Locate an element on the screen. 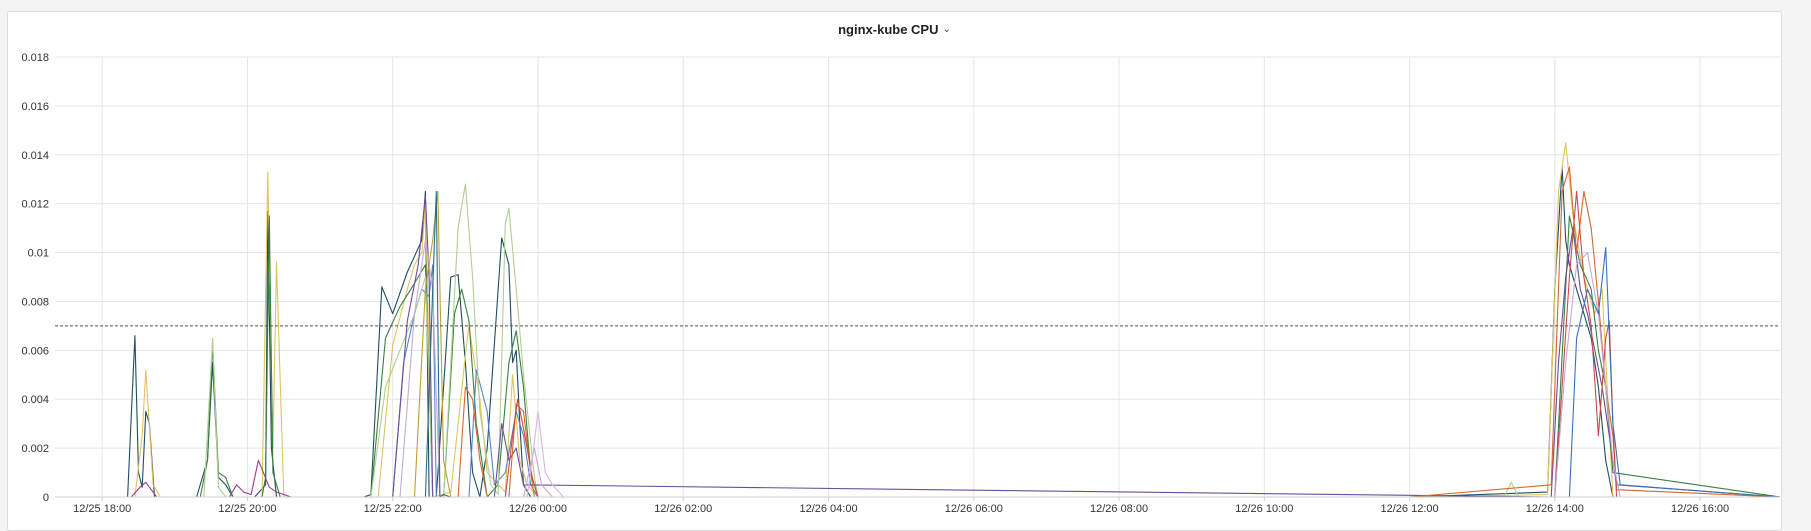 The height and width of the screenshot is (531, 1811). x-tick-label: 12/26 10:00 is located at coordinates (1264, 509).